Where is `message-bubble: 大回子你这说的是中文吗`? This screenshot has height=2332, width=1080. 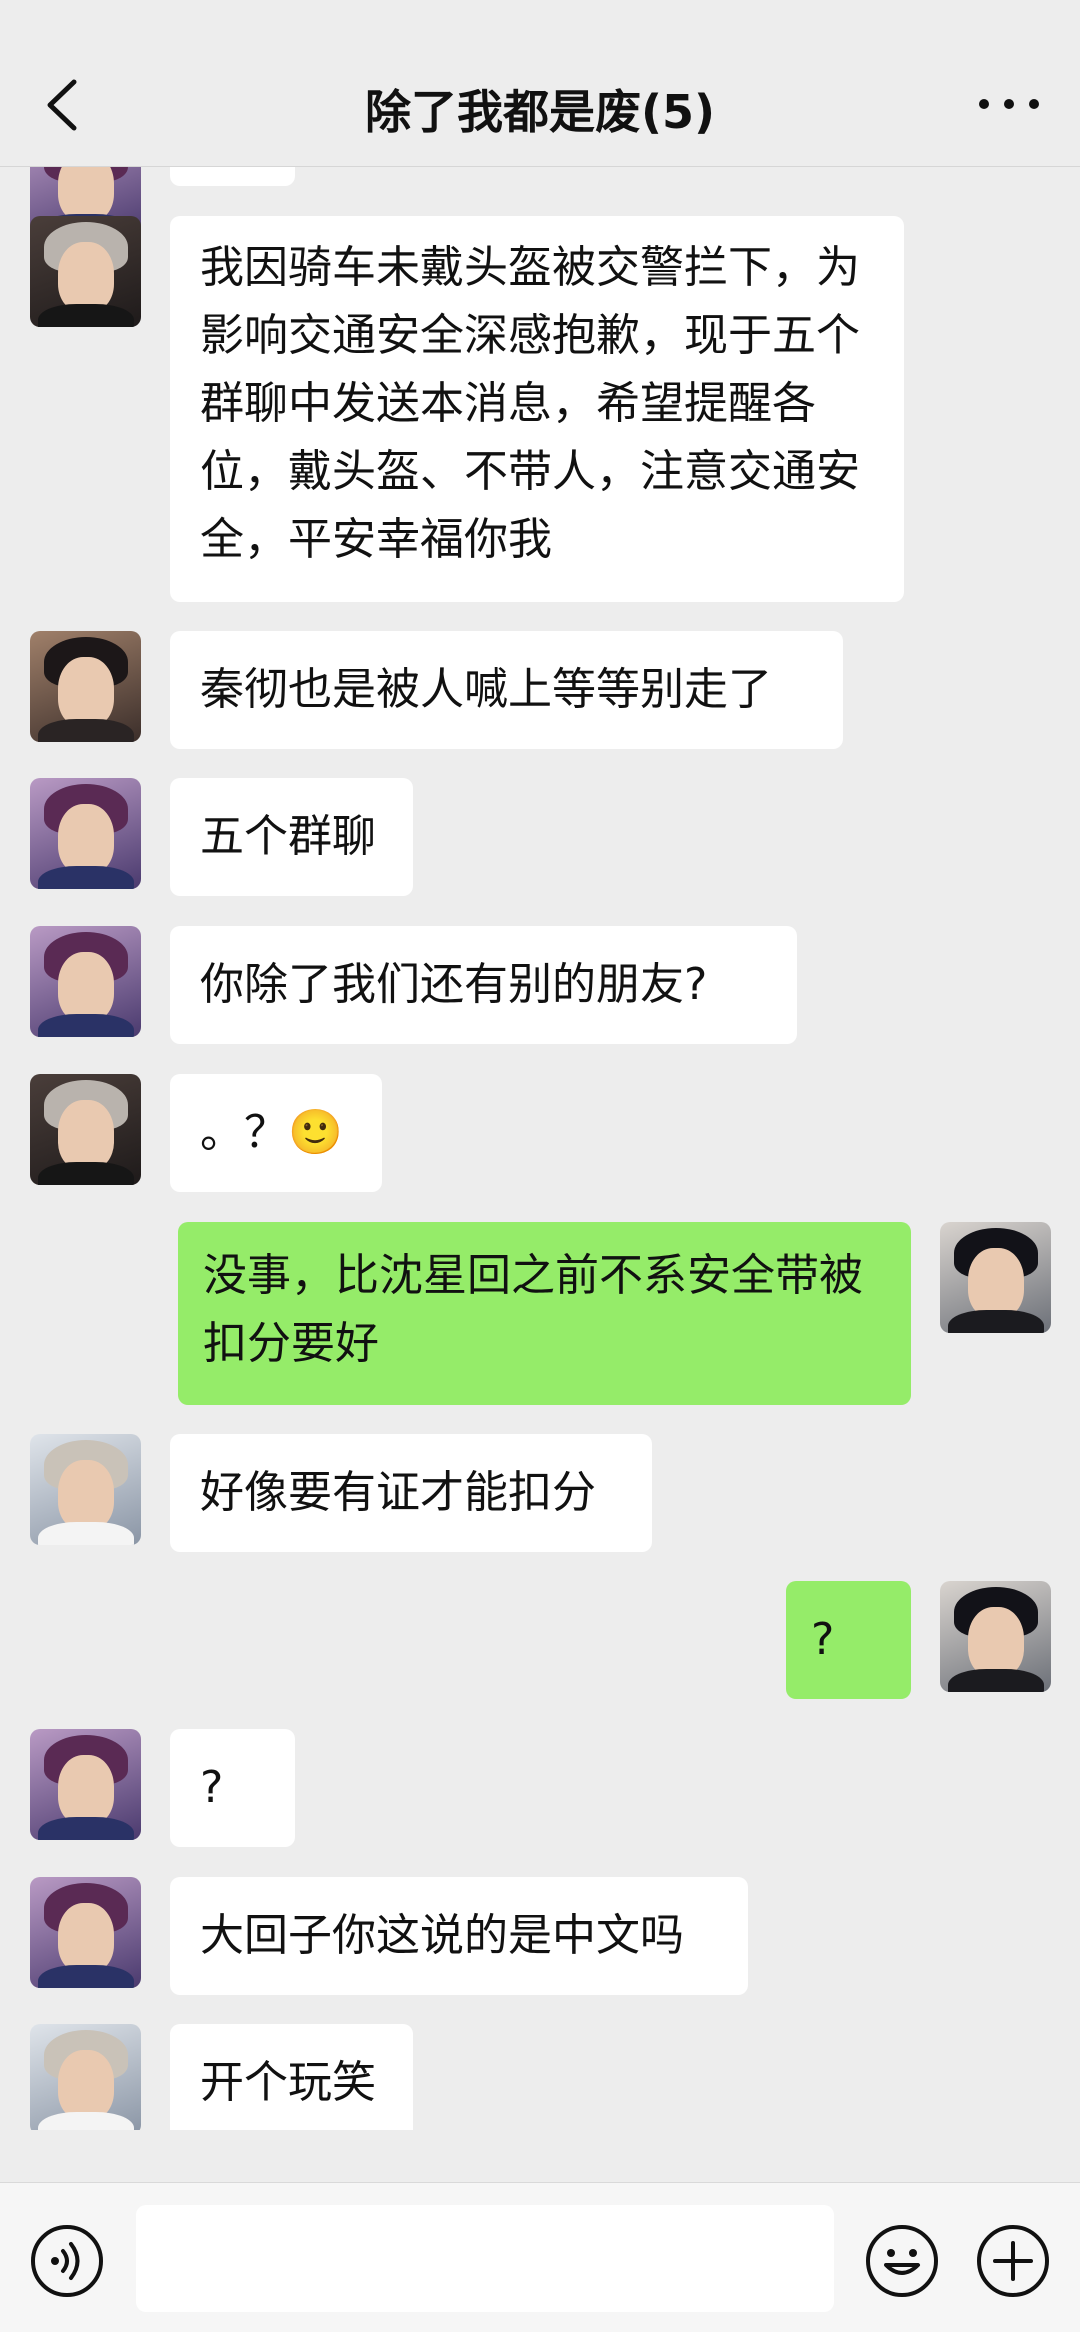 message-bubble: 大回子你这说的是中文吗 is located at coordinates (459, 1936).